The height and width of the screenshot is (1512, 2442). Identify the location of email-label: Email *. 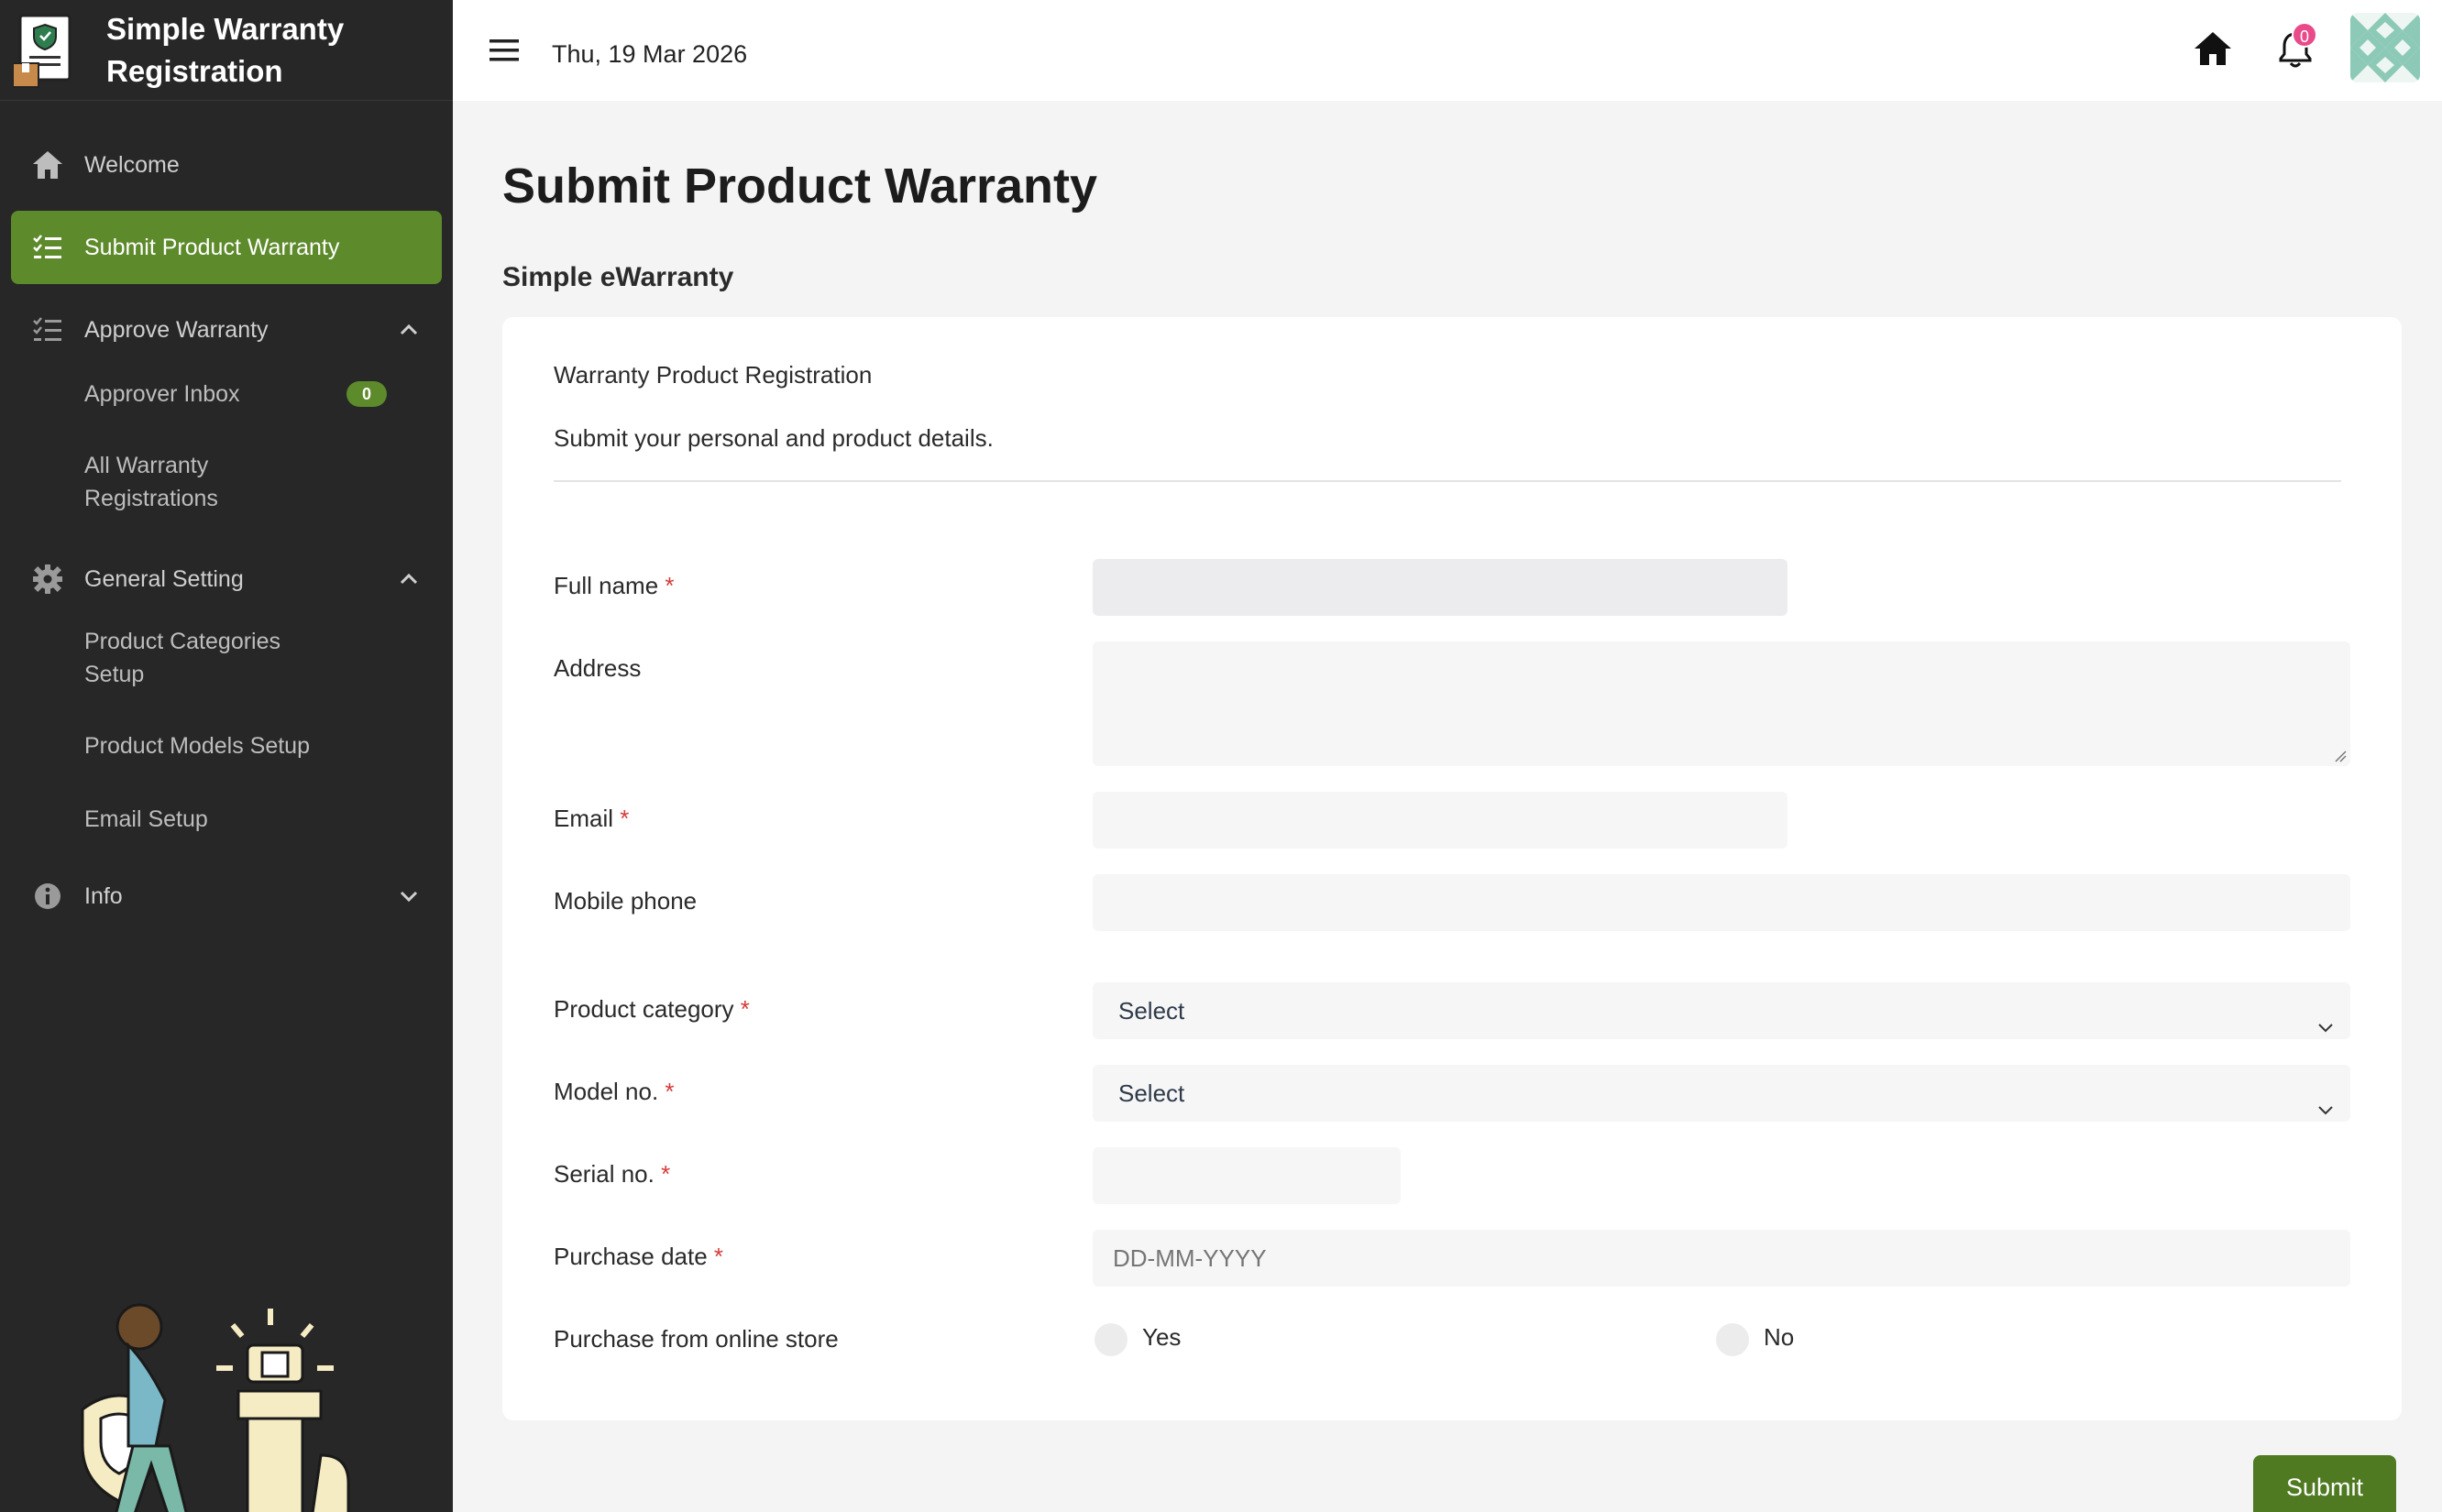
(591, 819).